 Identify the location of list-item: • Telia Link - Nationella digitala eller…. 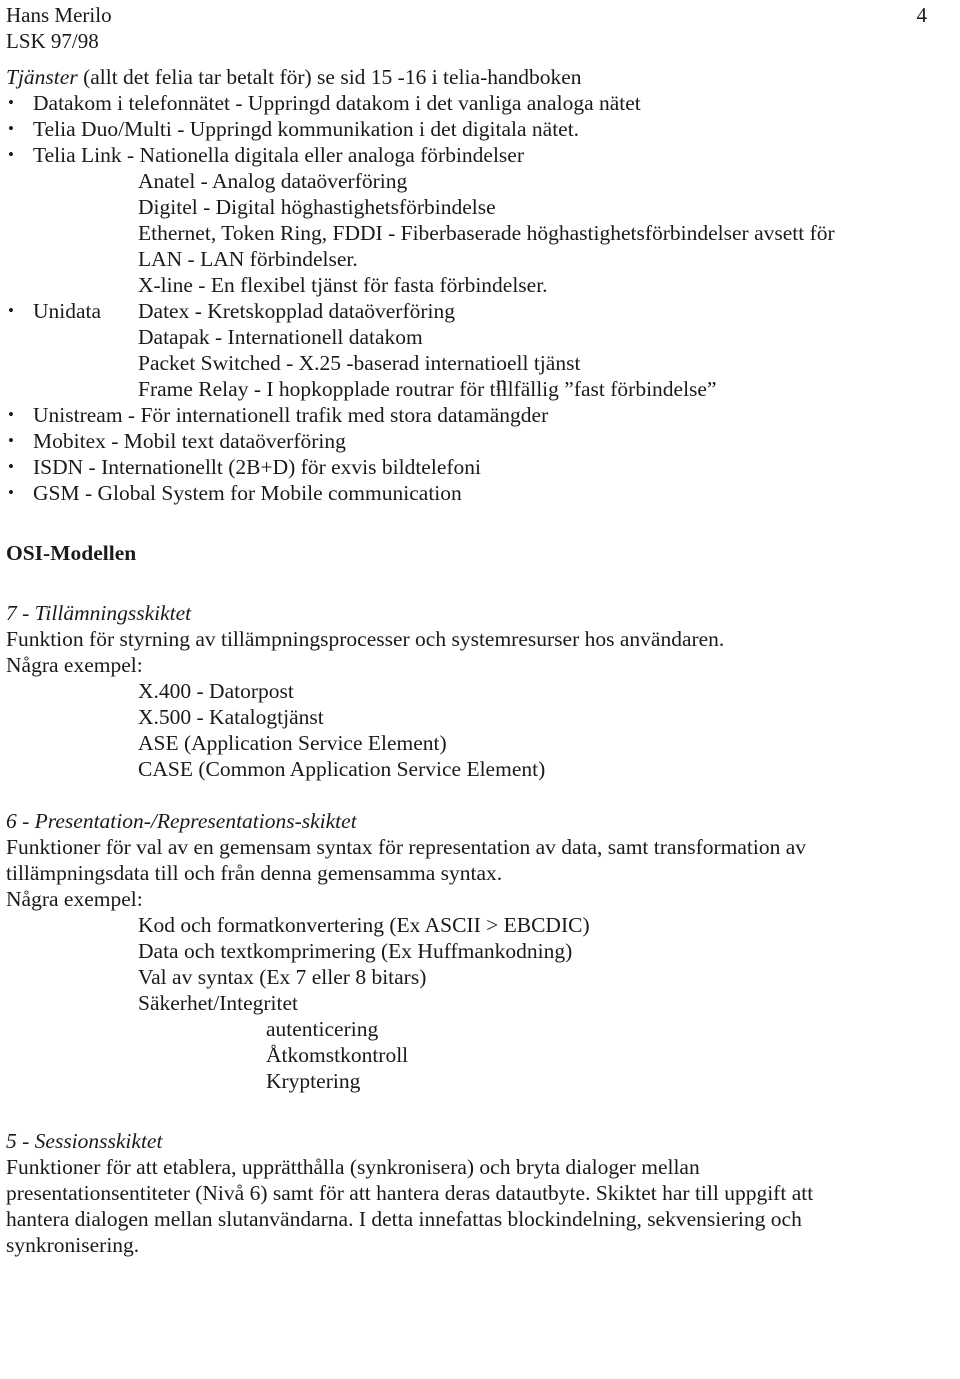
(480, 155).